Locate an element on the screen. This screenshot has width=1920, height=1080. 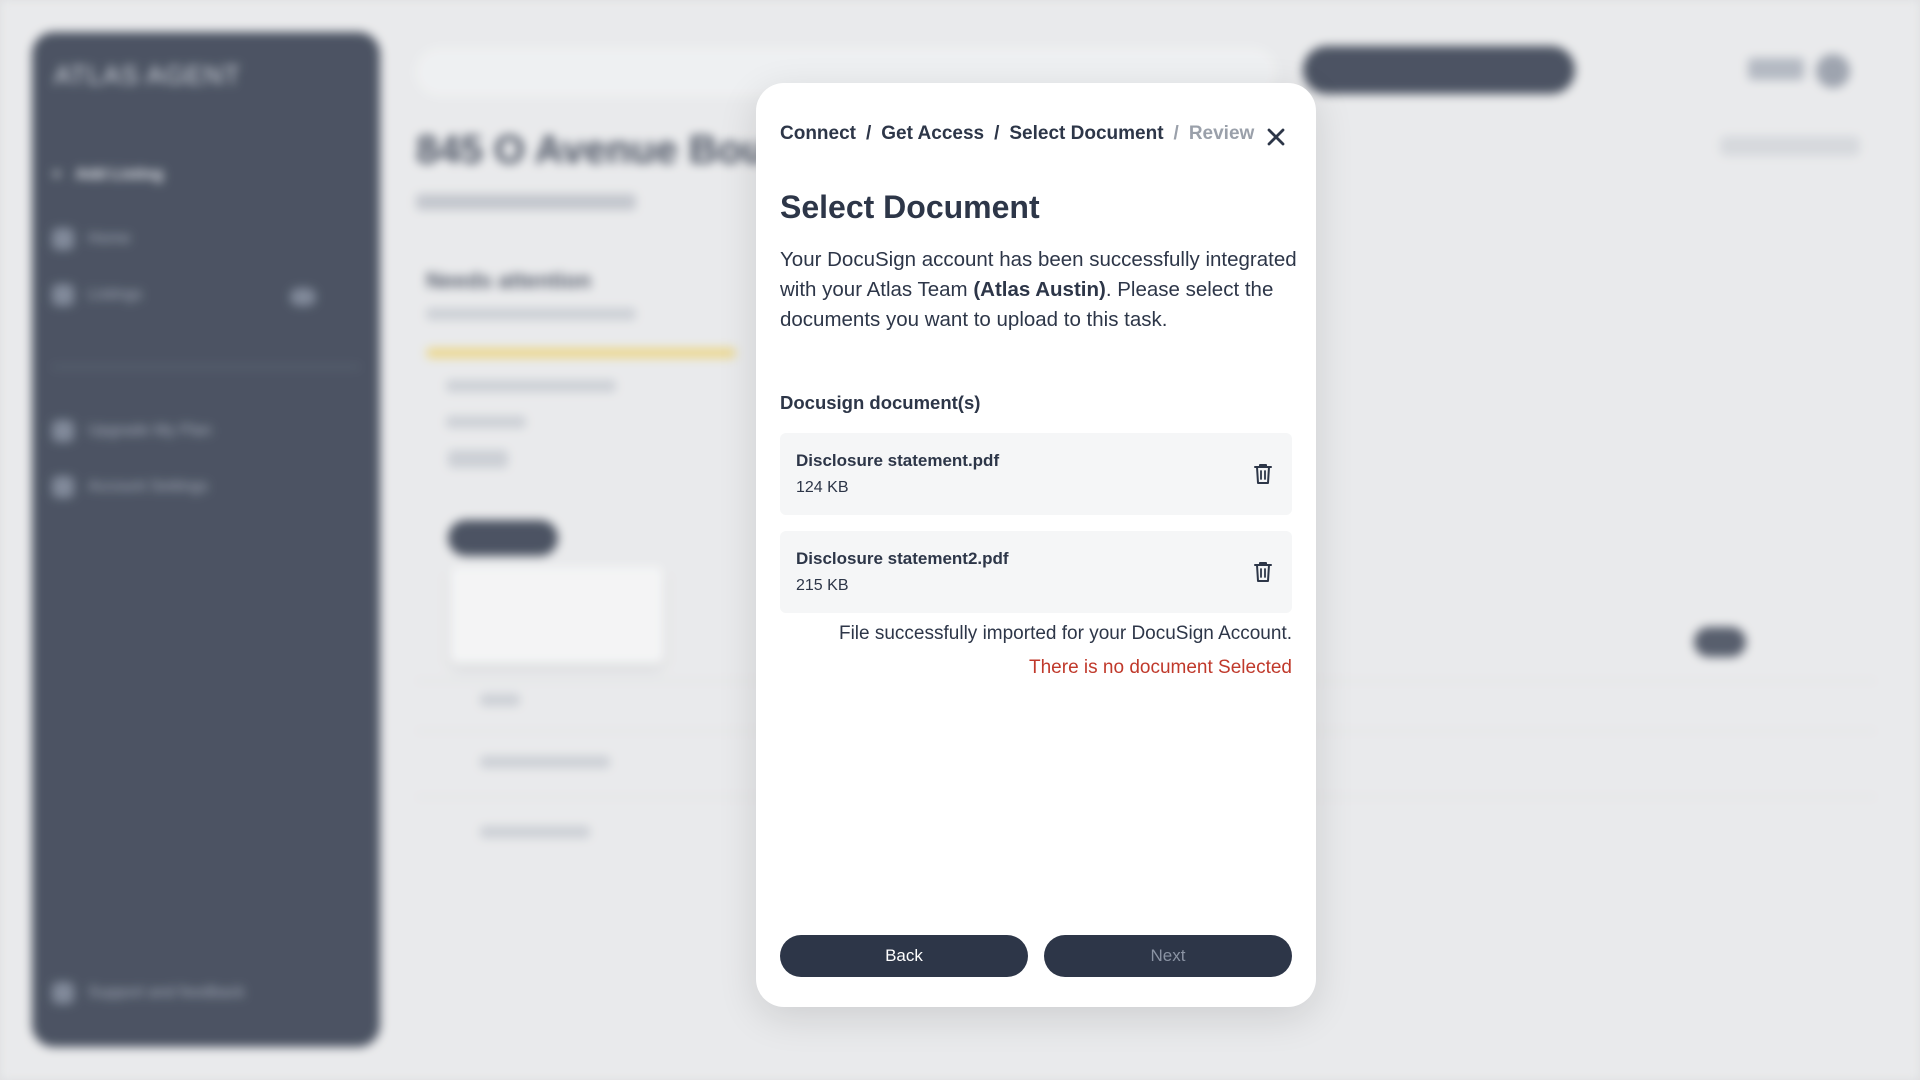
close-icon is located at coordinates (1276, 137).